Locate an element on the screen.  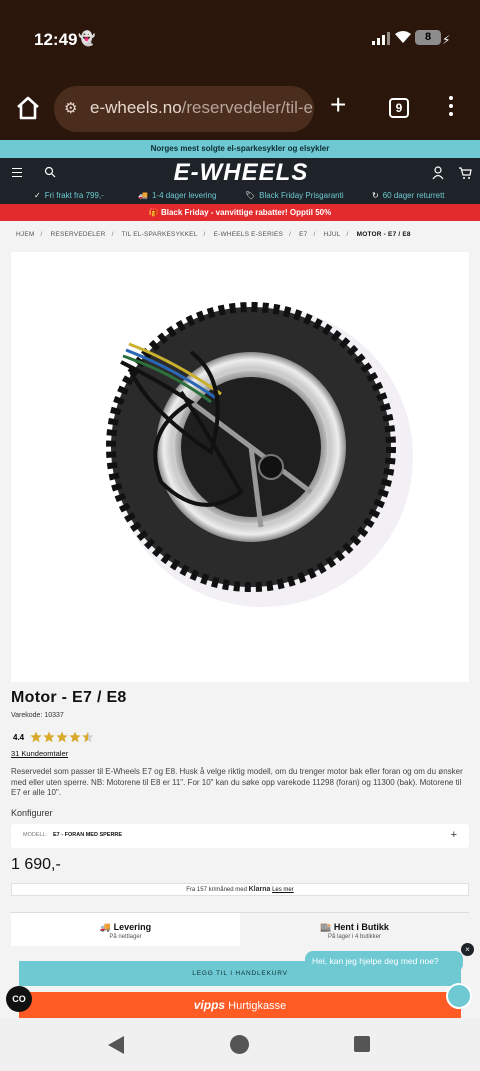
browser-toolbar: ⚙ e-wheels.no/reservedeler/til-el + 9 is located at coordinates (240, 109).